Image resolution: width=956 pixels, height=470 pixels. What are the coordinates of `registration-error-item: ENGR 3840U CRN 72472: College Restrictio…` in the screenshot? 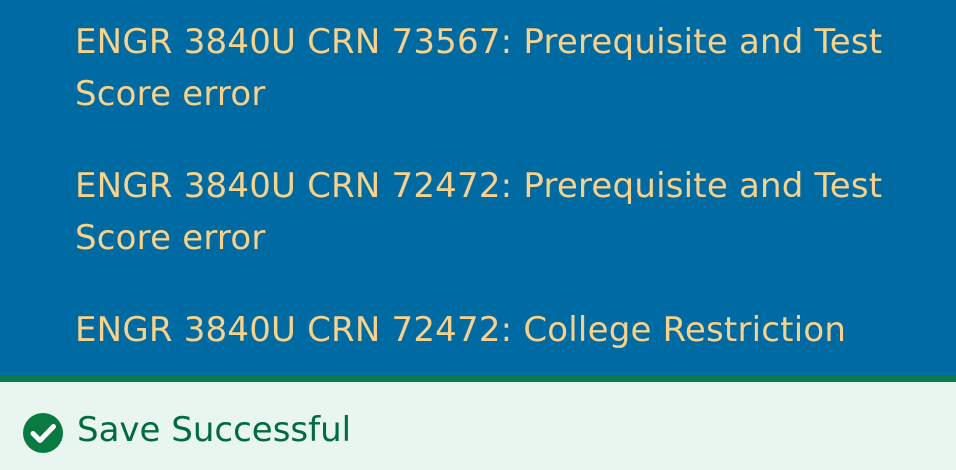 It's located at (461, 330).